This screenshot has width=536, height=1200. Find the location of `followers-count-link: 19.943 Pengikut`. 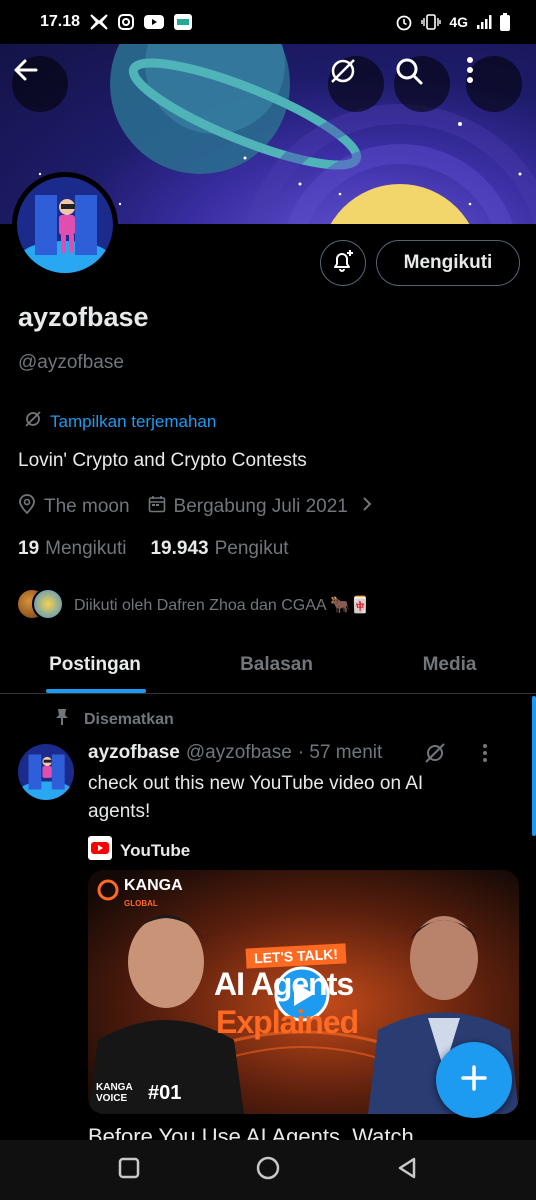

followers-count-link: 19.943 Pengikut is located at coordinates (219, 549).